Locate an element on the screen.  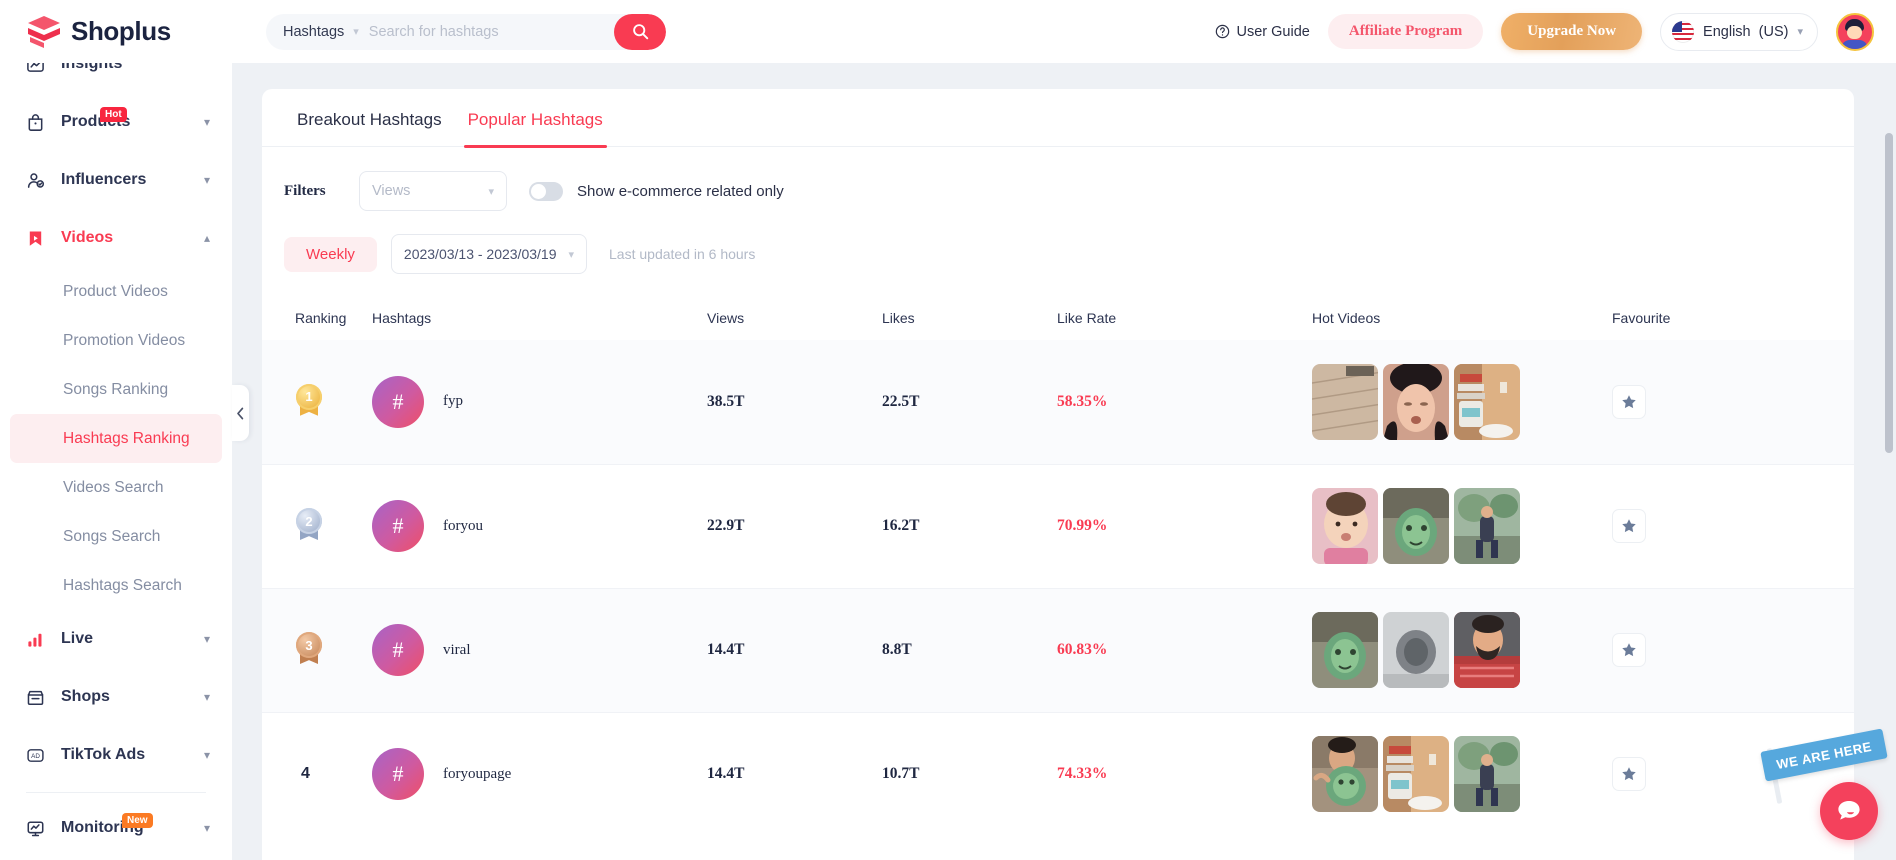
table-row: 1 # fyp 38.5T 22.5T 58.35% is located at coordinates (1058, 402).